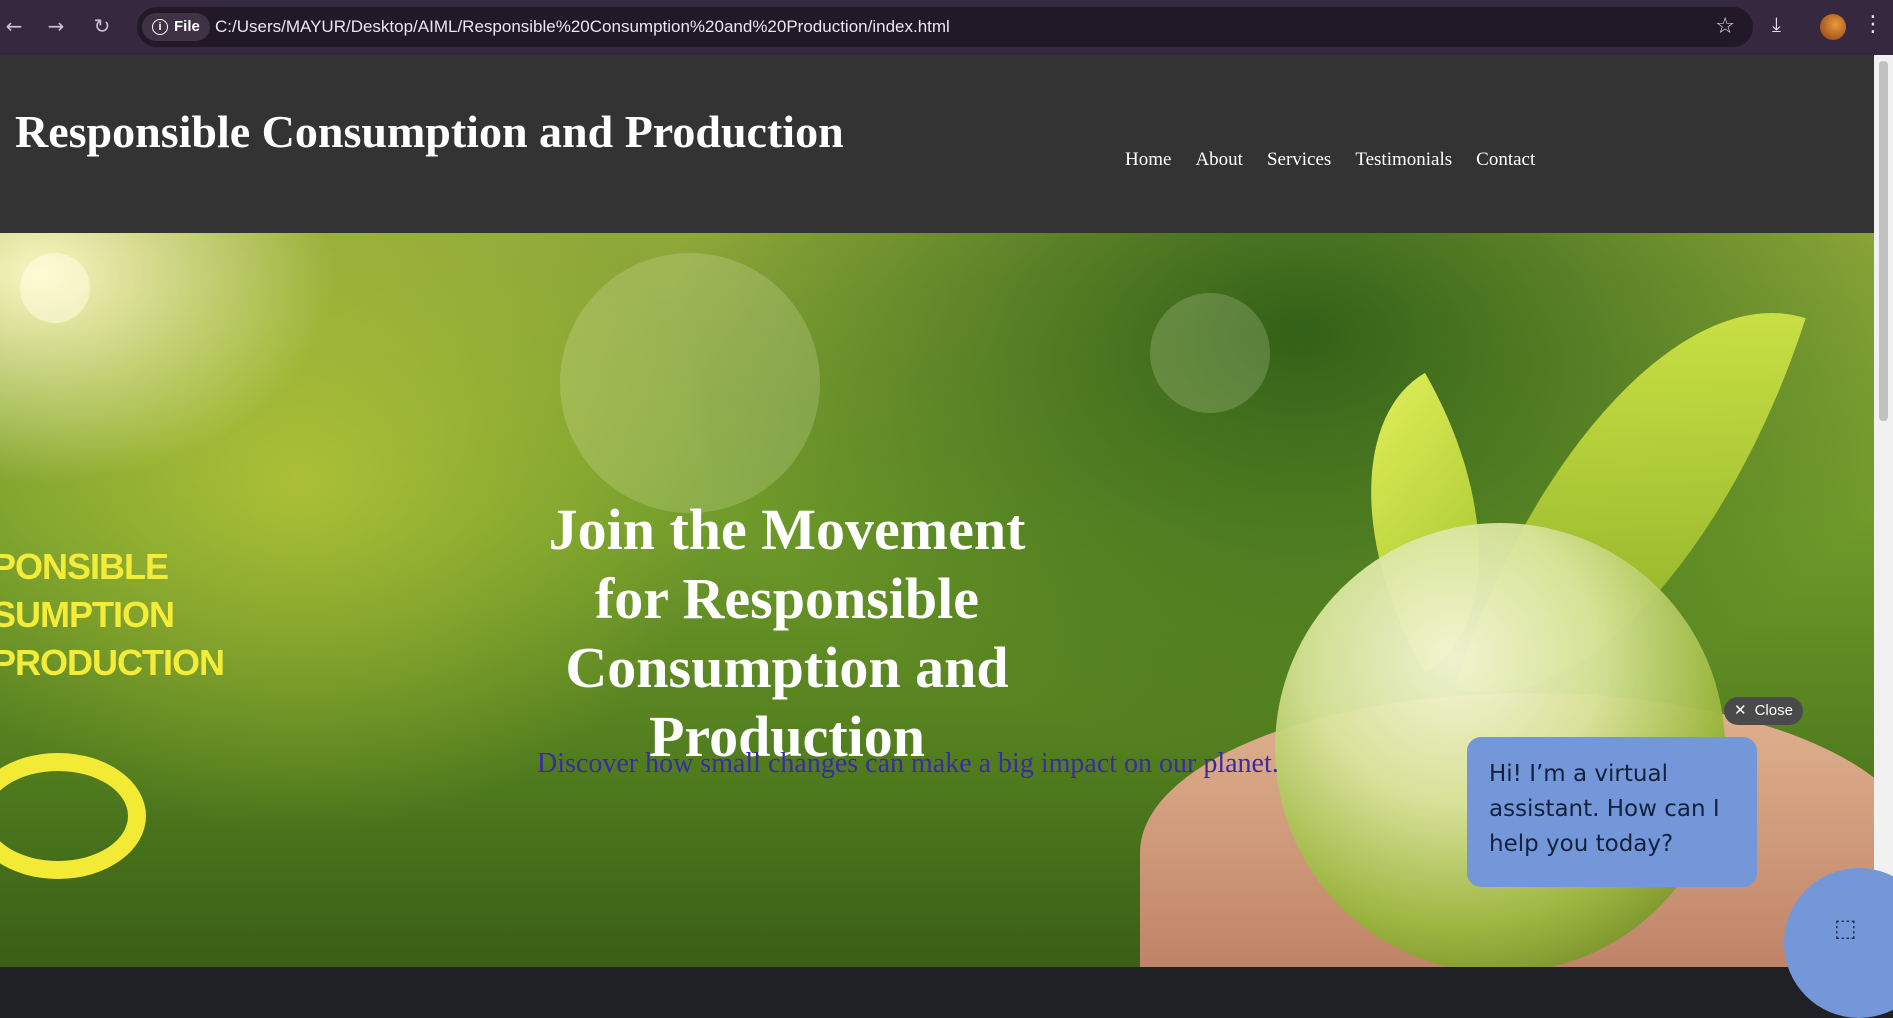  What do you see at coordinates (1883, 511) in the screenshot?
I see `page-scrollbar` at bounding box center [1883, 511].